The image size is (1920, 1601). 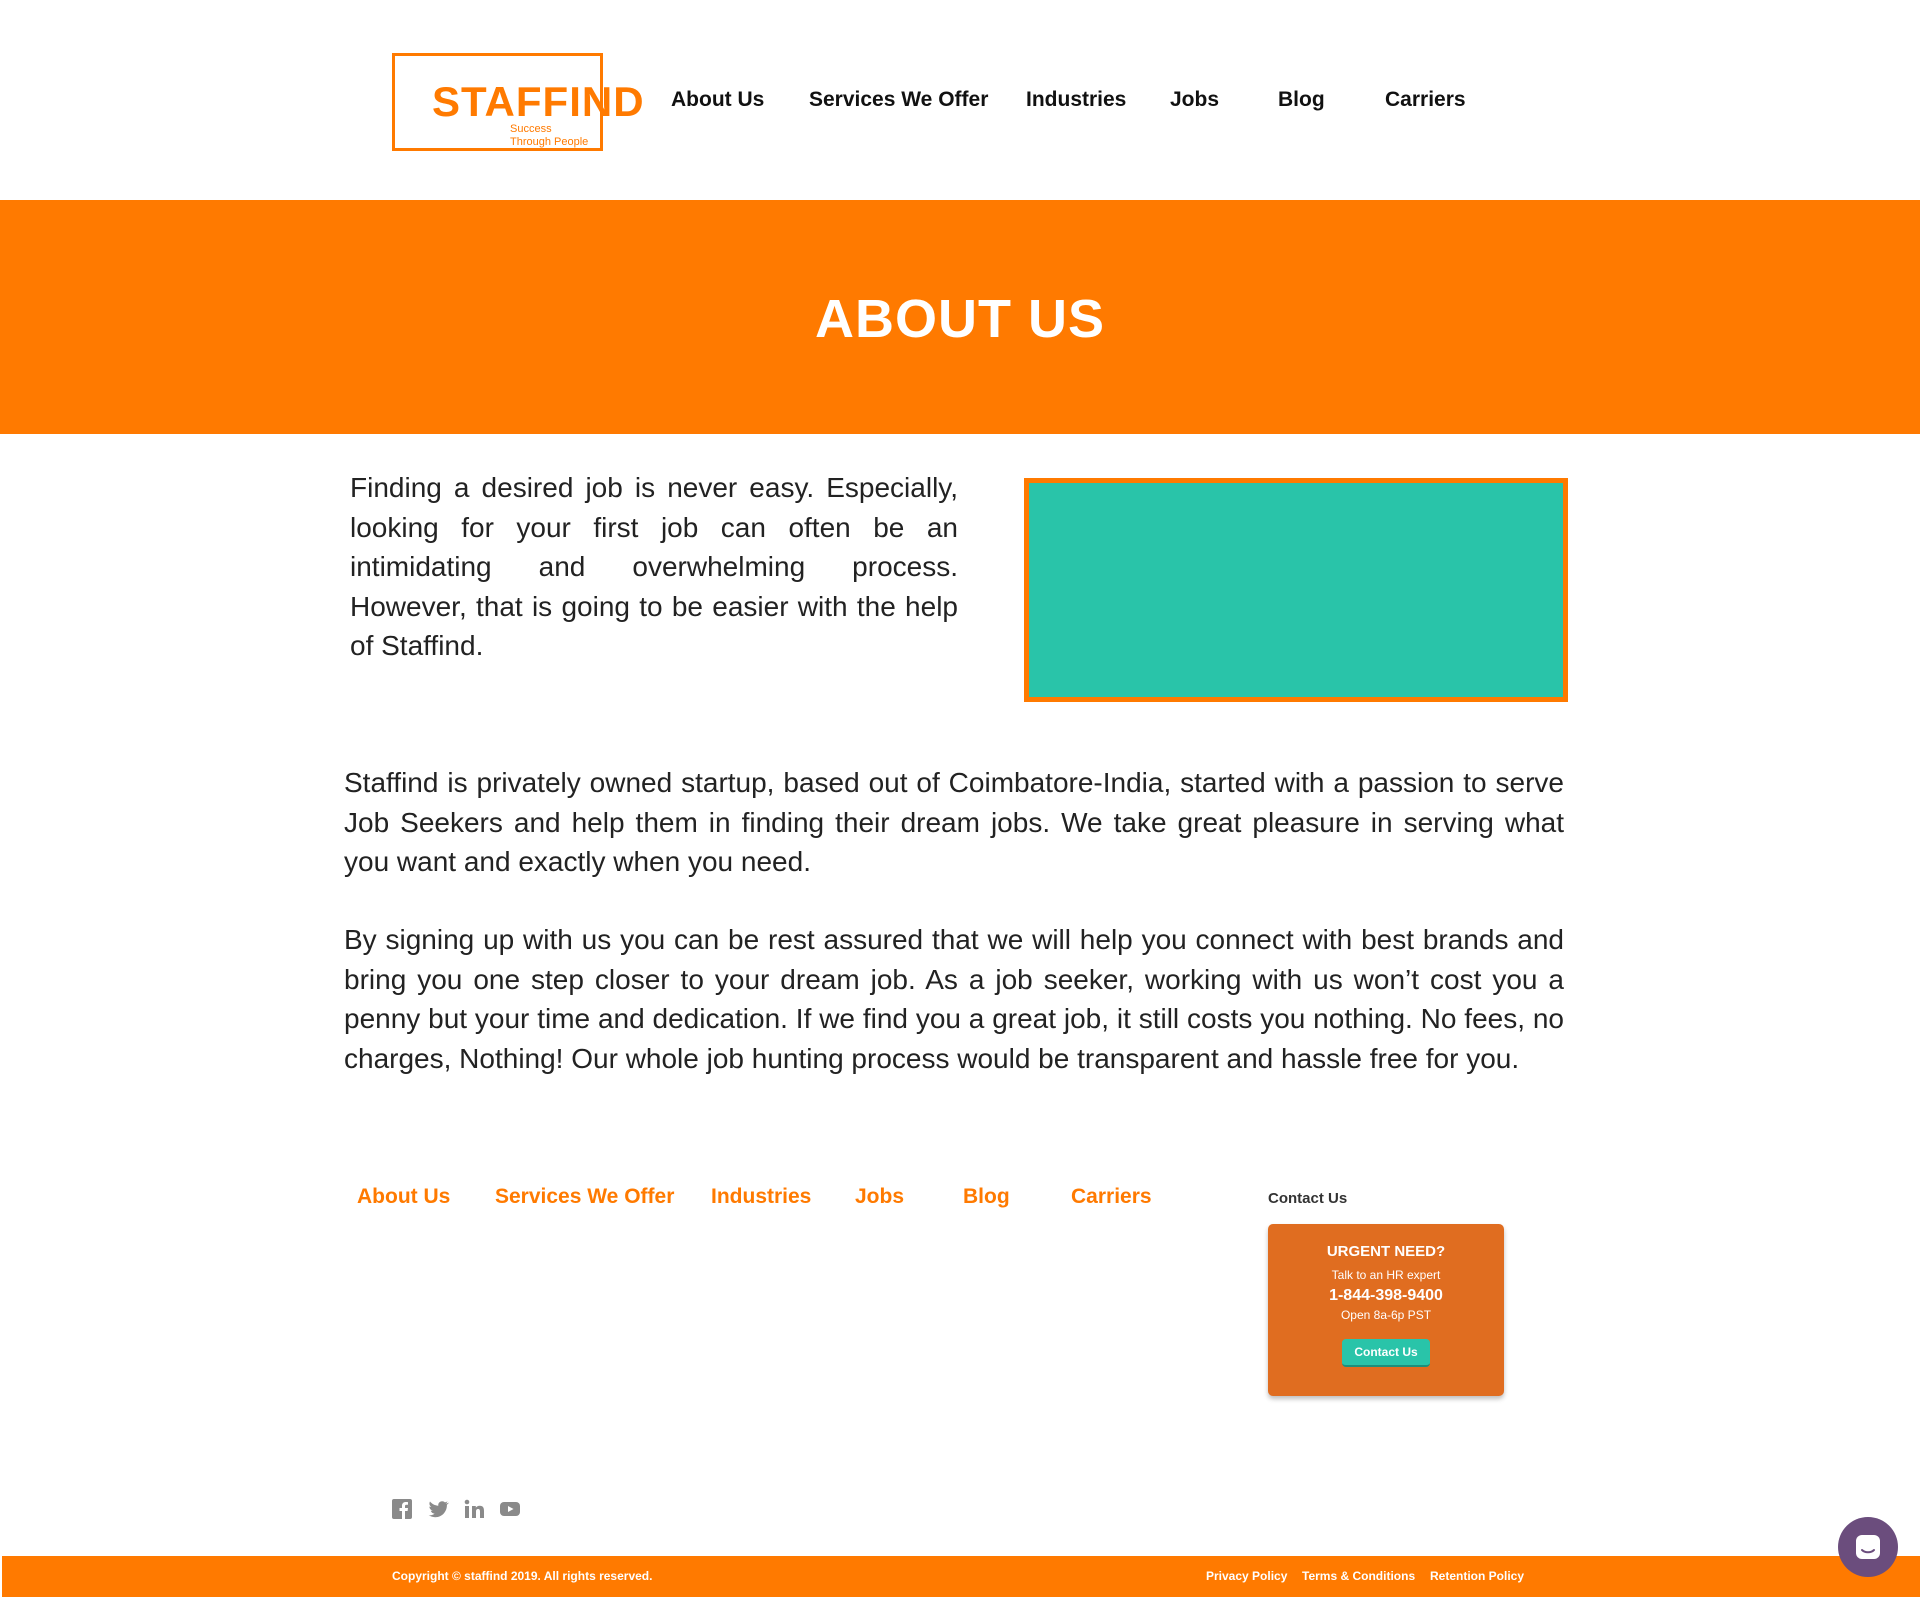 What do you see at coordinates (438, 1509) in the screenshot?
I see `twitter-icon` at bounding box center [438, 1509].